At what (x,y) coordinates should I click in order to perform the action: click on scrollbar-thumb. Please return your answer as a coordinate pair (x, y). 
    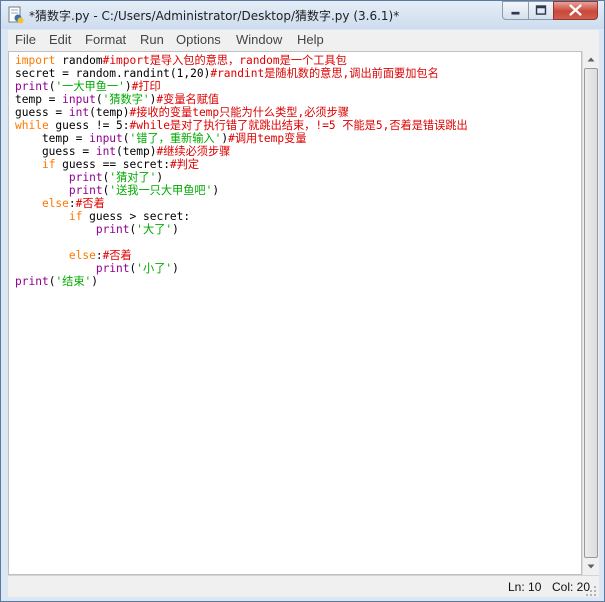
    Looking at the image, I should click on (591, 313).